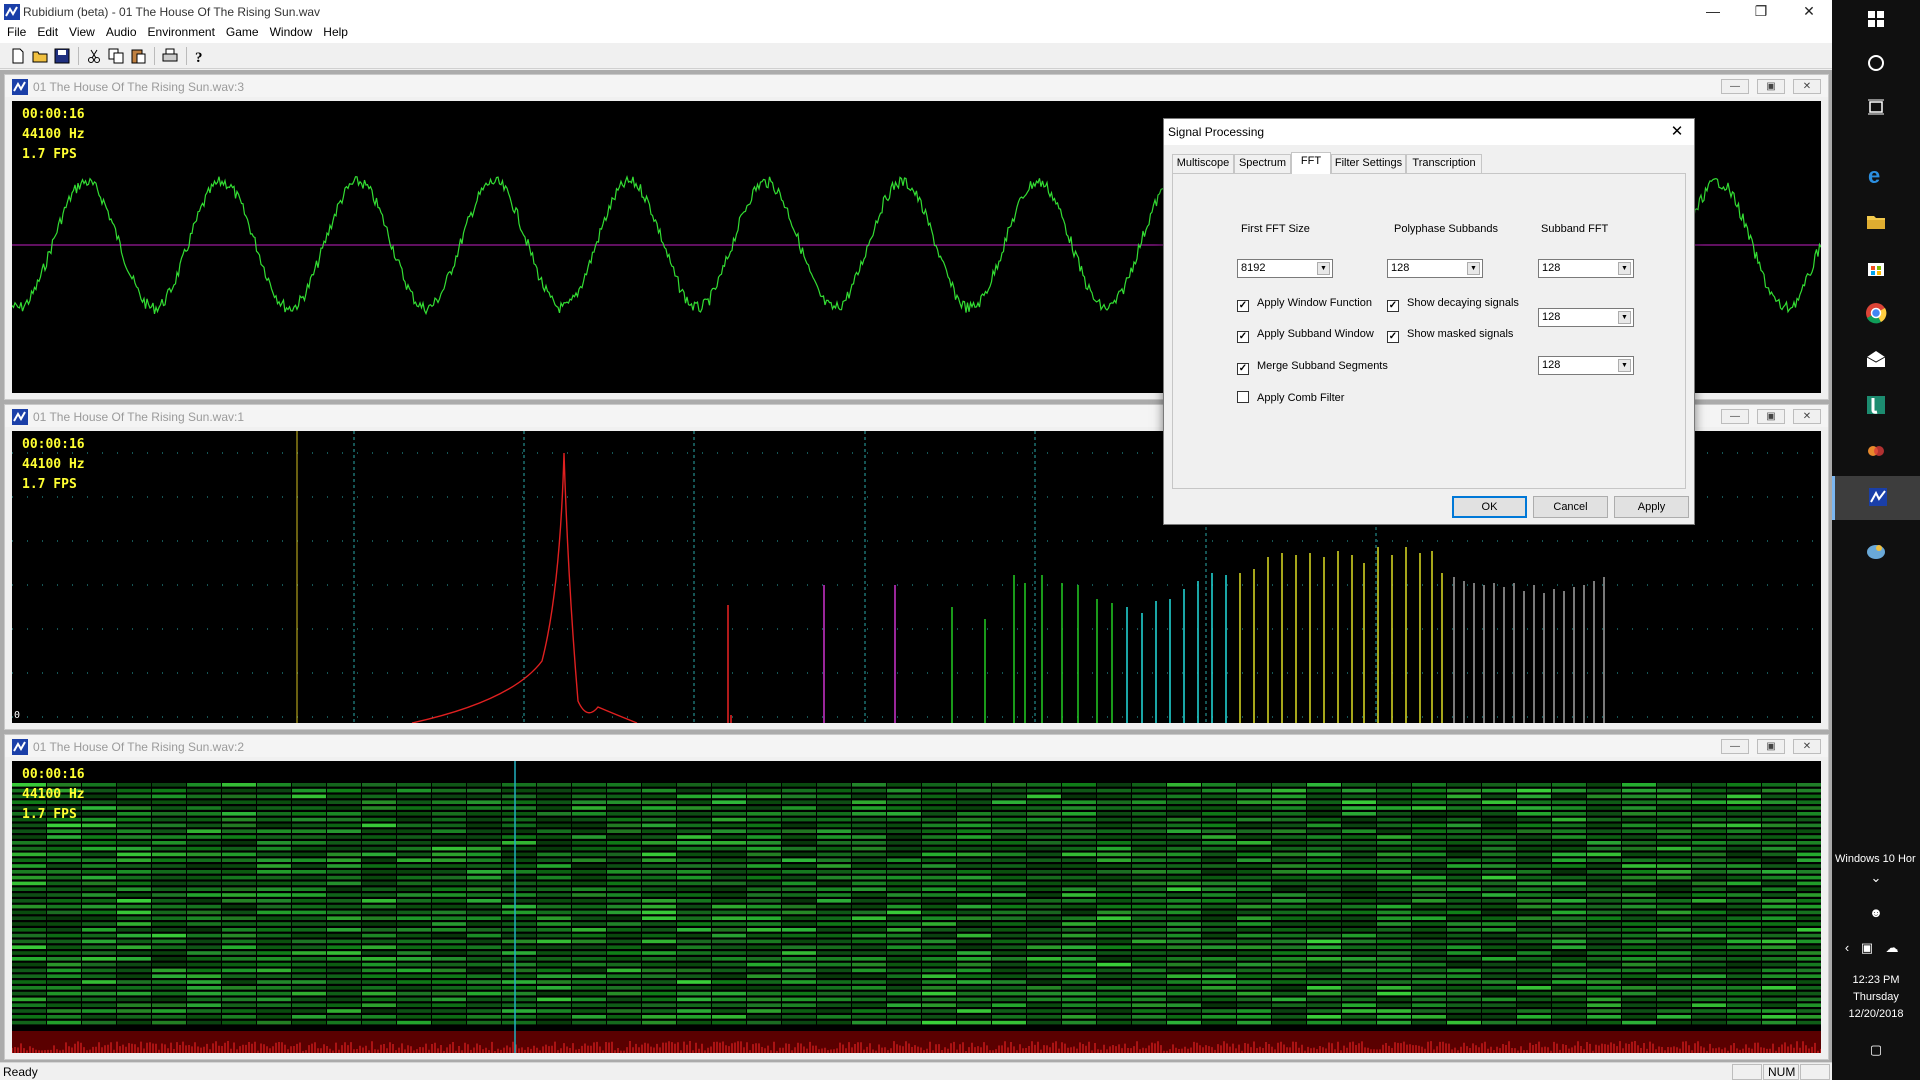  What do you see at coordinates (1570, 507) in the screenshot?
I see `cancel-button: Cancel` at bounding box center [1570, 507].